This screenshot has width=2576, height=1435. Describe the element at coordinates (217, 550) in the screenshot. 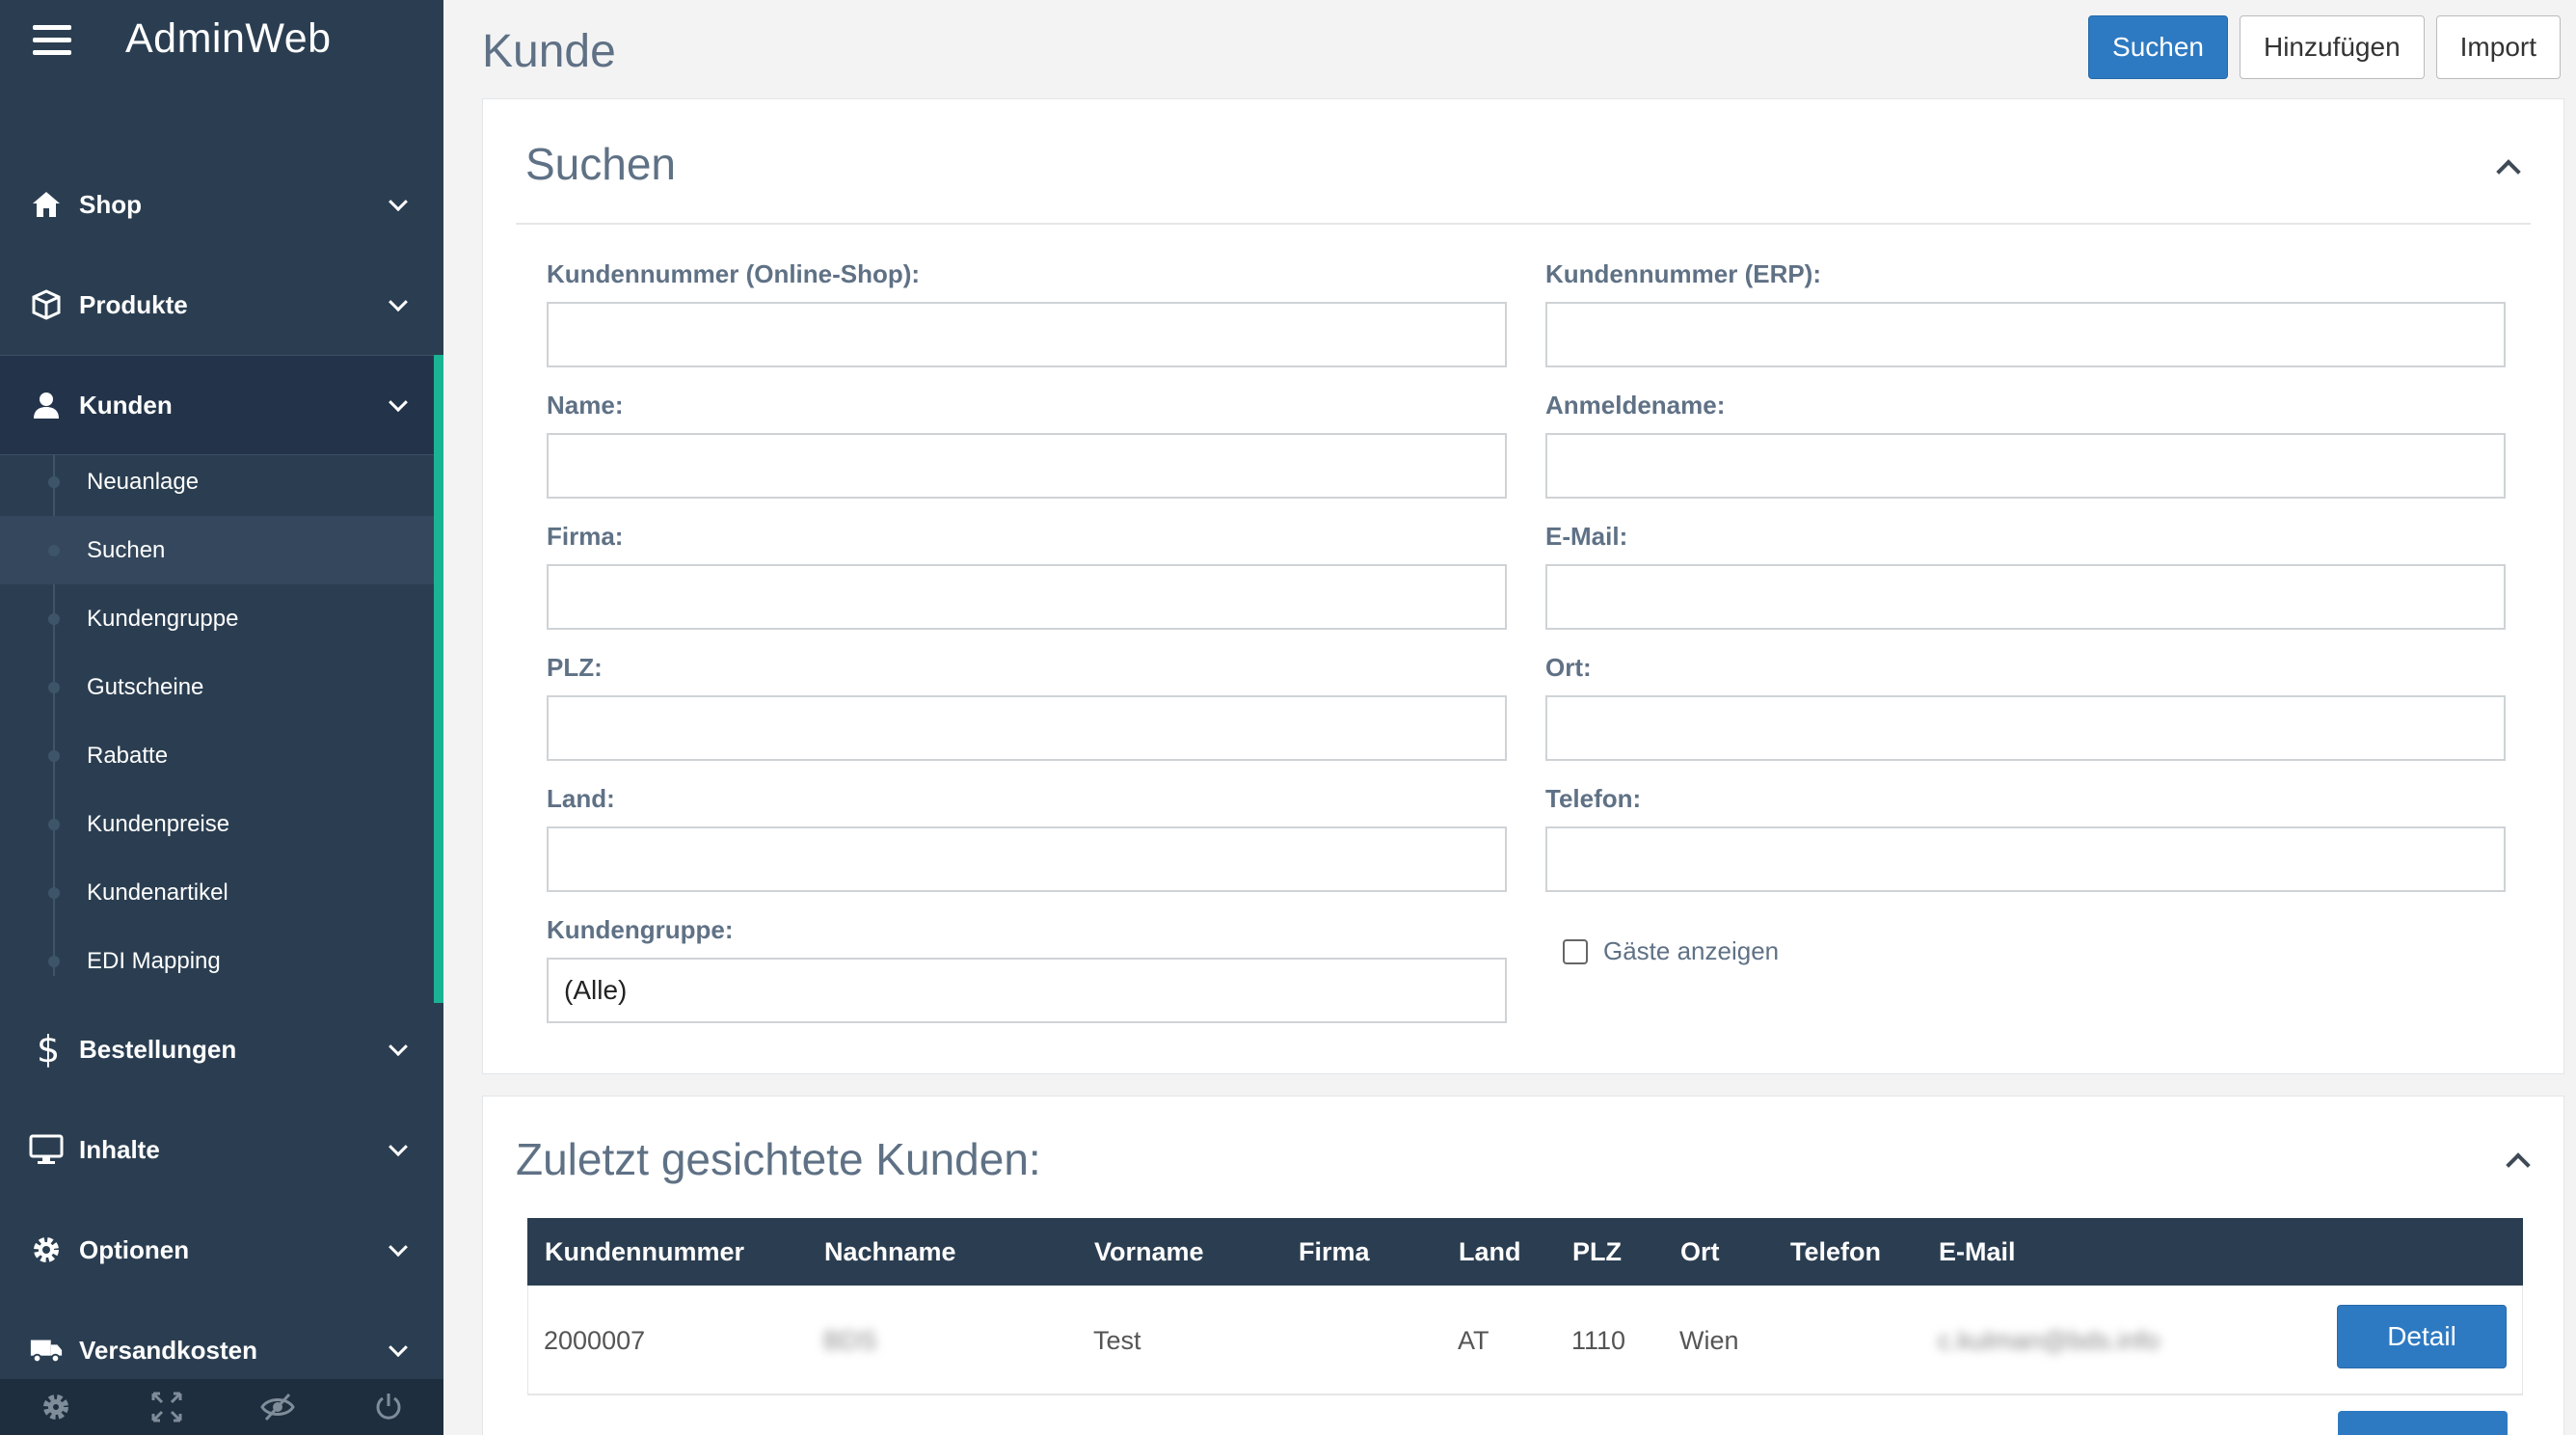

I see `subnav-item-suchen: Suchen` at that location.